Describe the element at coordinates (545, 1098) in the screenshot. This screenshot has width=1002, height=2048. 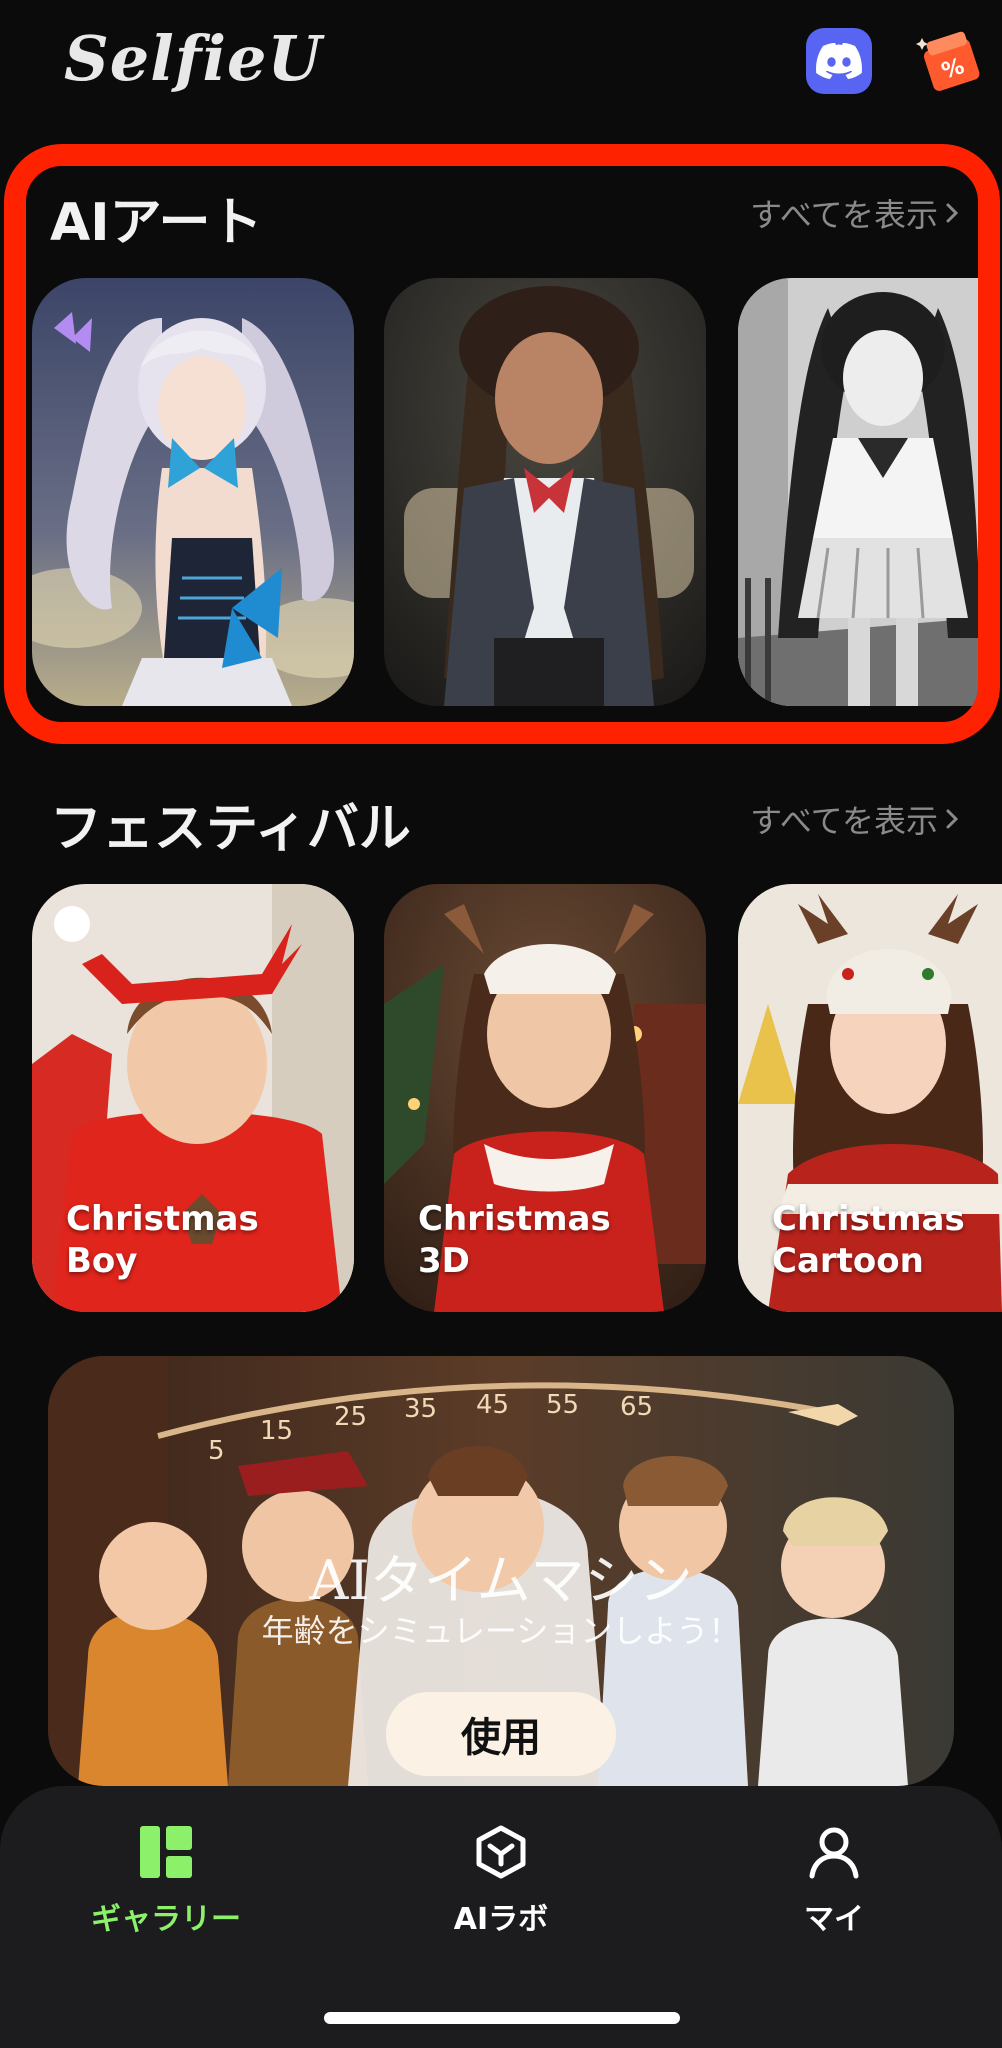
I see `festival-card-christmas-3d: Christmas 3D` at that location.